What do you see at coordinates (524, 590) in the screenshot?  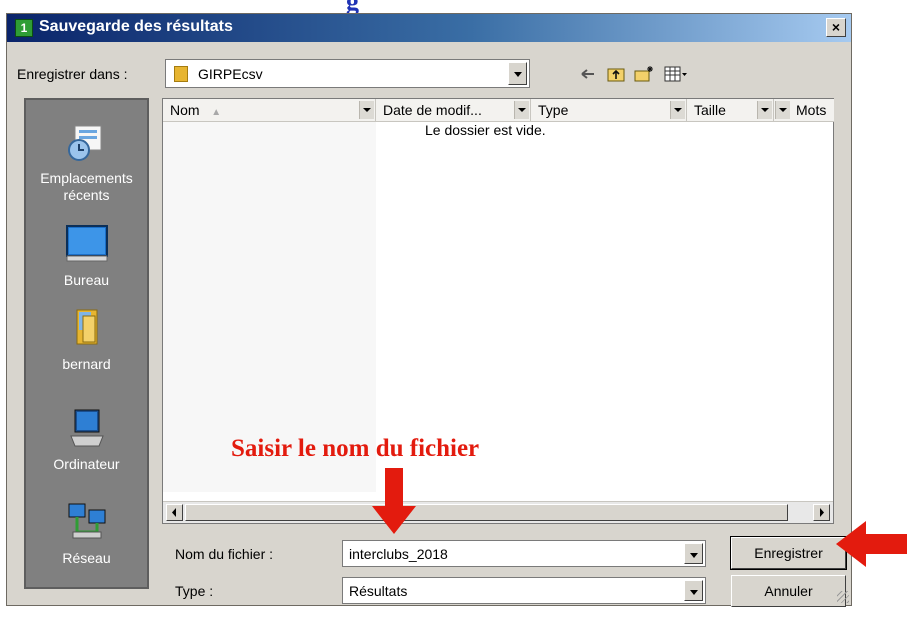 I see `type-select: Résultats` at bounding box center [524, 590].